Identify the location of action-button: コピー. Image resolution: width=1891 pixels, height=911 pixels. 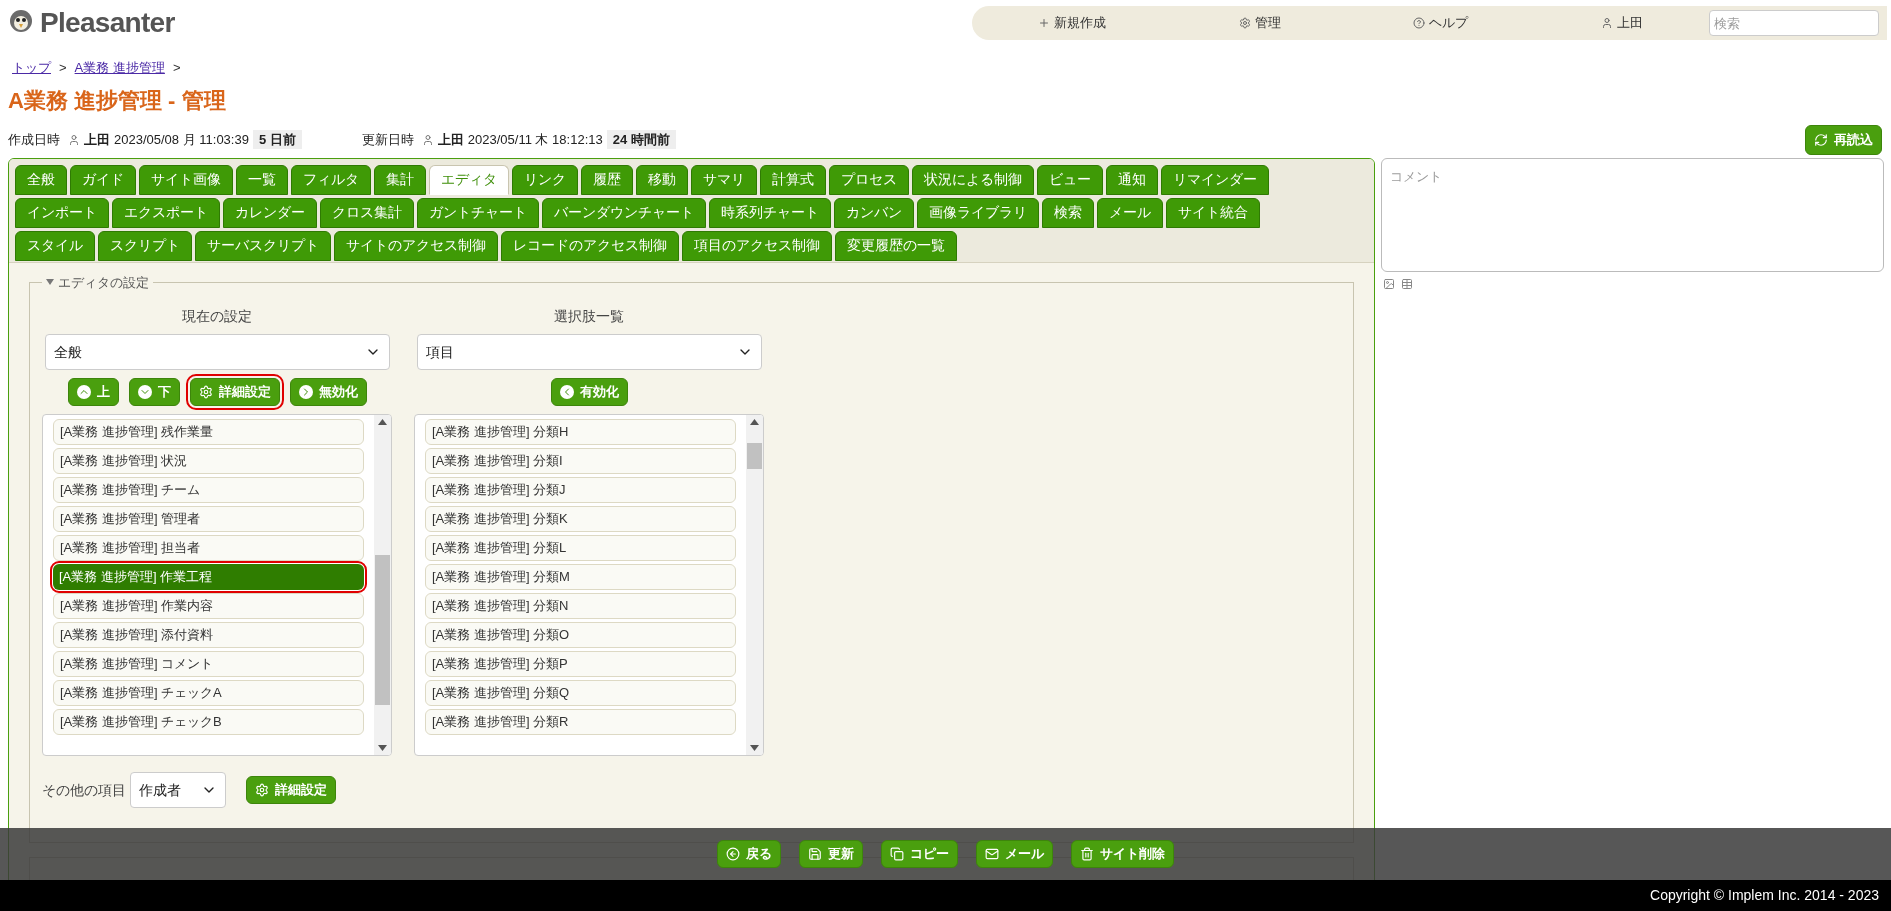
(919, 854).